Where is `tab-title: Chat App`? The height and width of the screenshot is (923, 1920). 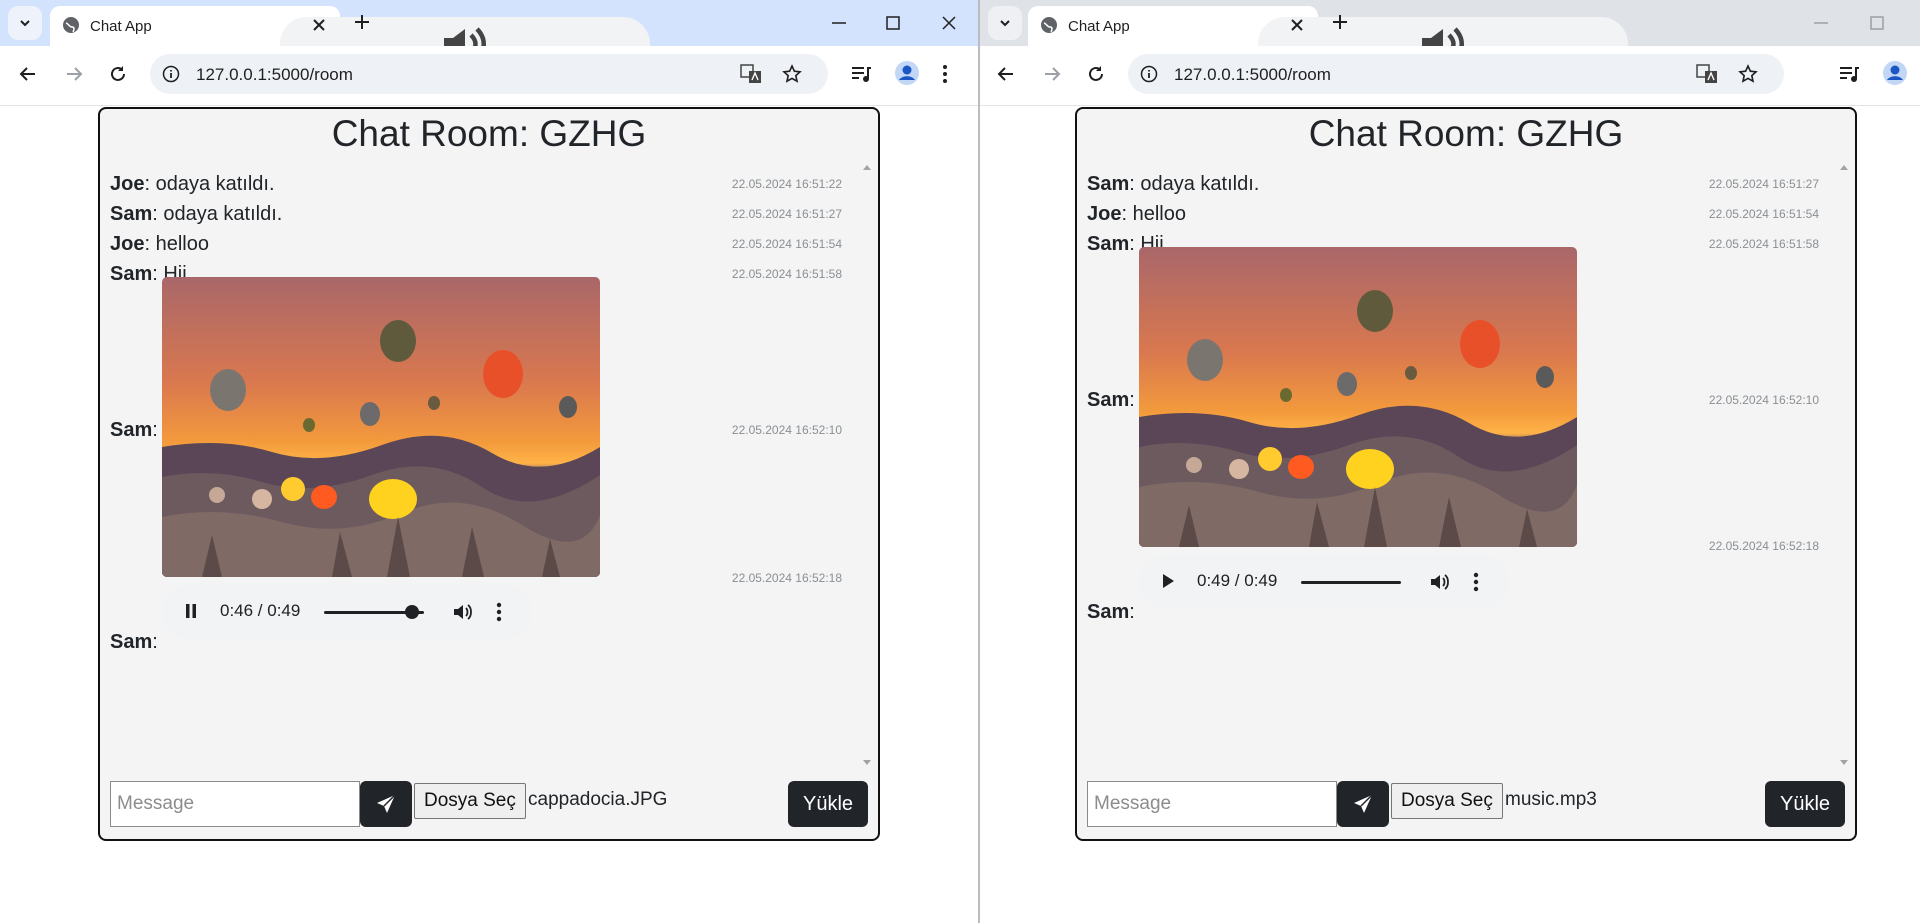 tab-title: Chat App is located at coordinates (1099, 26).